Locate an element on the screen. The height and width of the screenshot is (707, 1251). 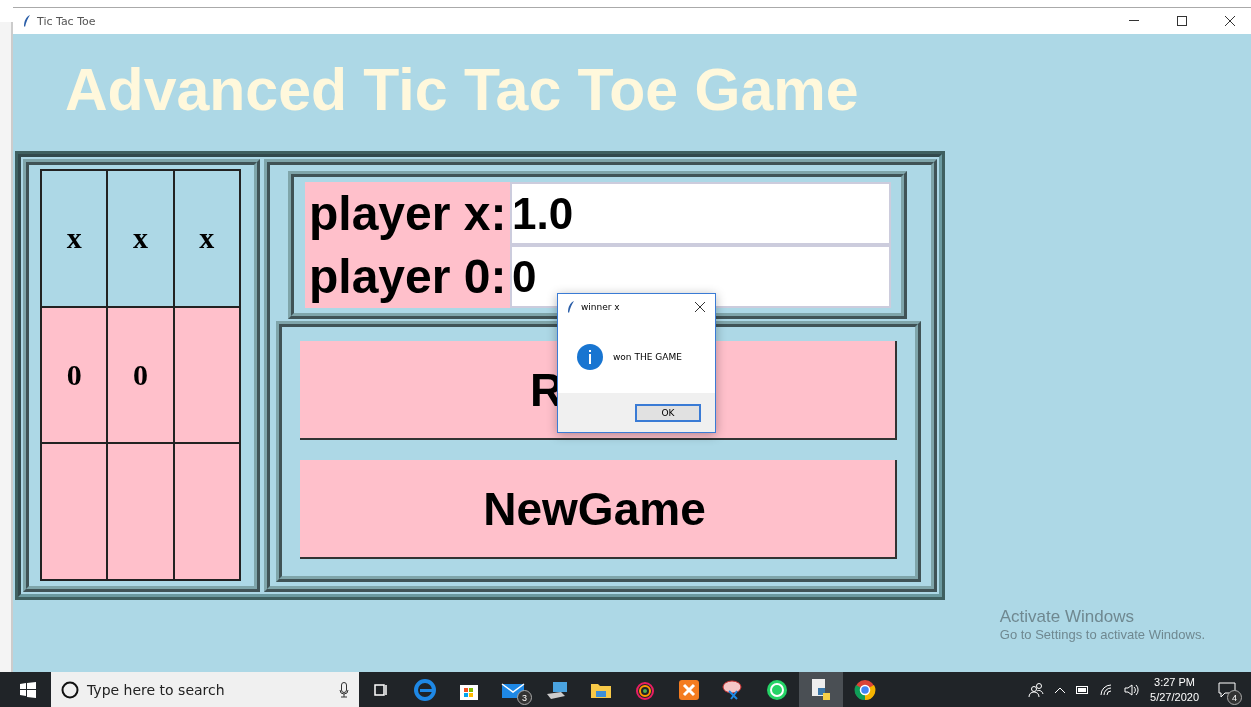
info-icon is located at coordinates (590, 356).